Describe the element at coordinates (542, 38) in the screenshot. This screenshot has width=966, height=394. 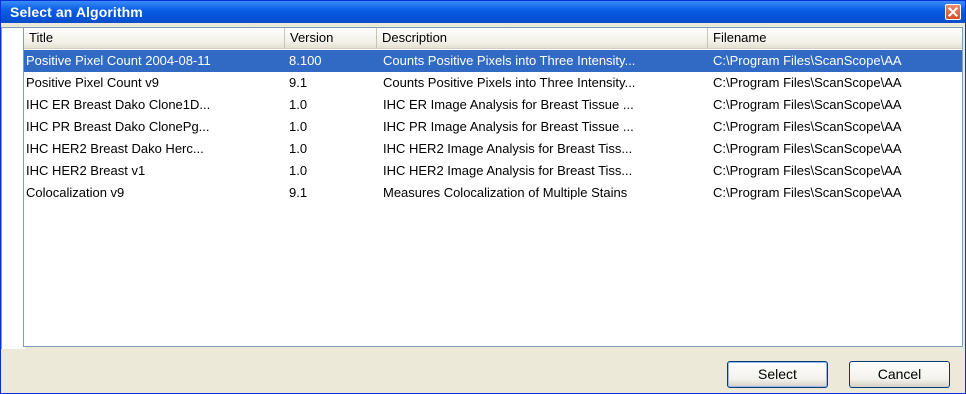
I see `column-header-description: Description` at that location.